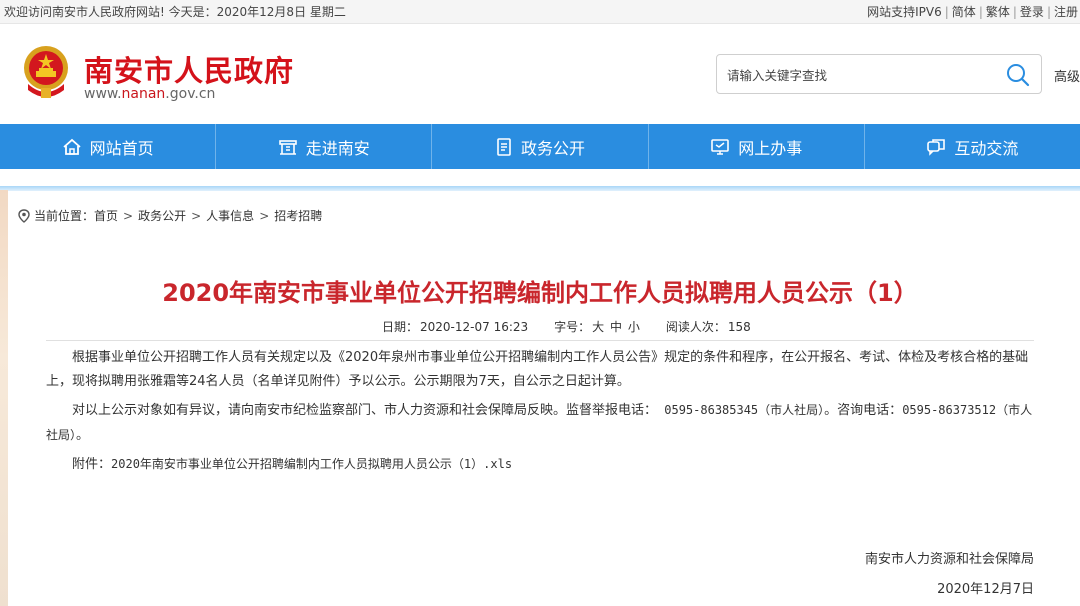 The image size is (1080, 606). I want to click on decorative-strip, so click(540, 188).